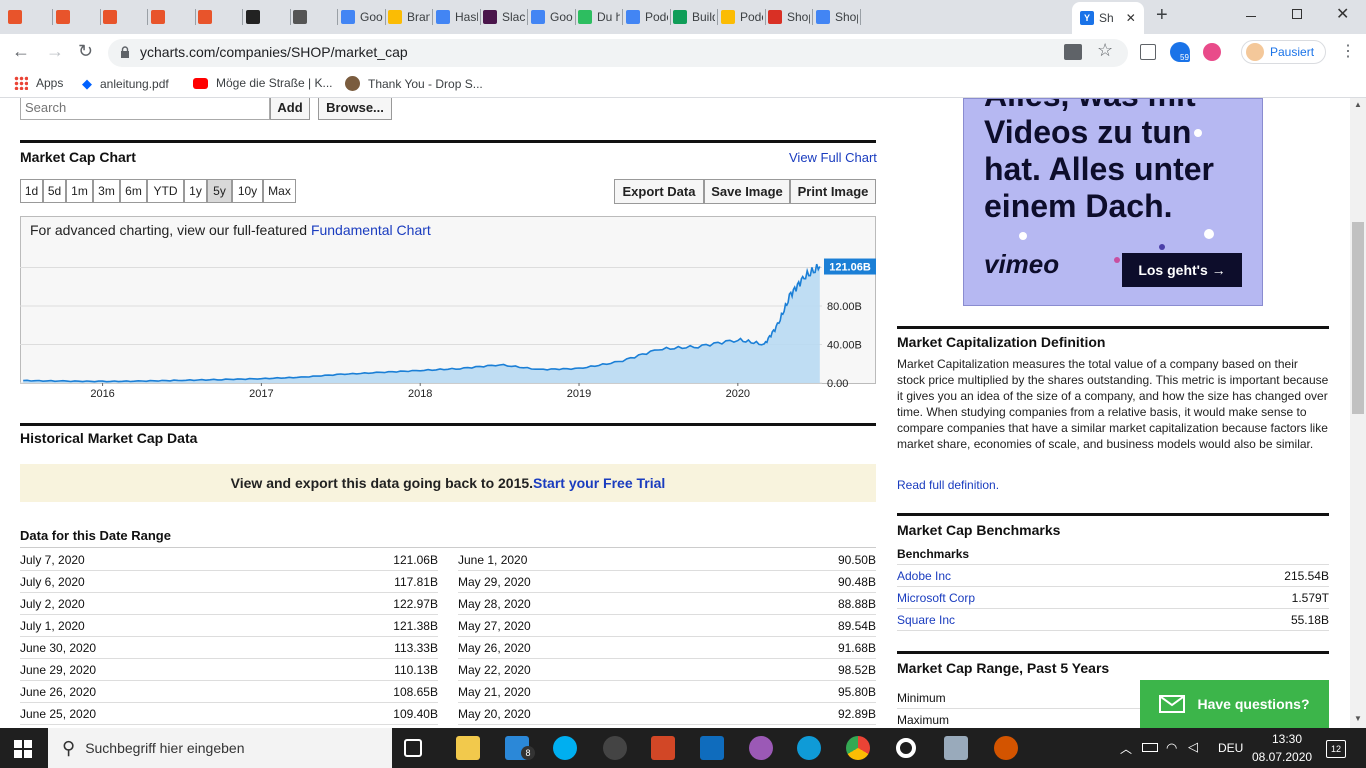 The height and width of the screenshot is (768, 1366). What do you see at coordinates (1105, 50) in the screenshot?
I see `bookmark-star-icon: ☆` at bounding box center [1105, 50].